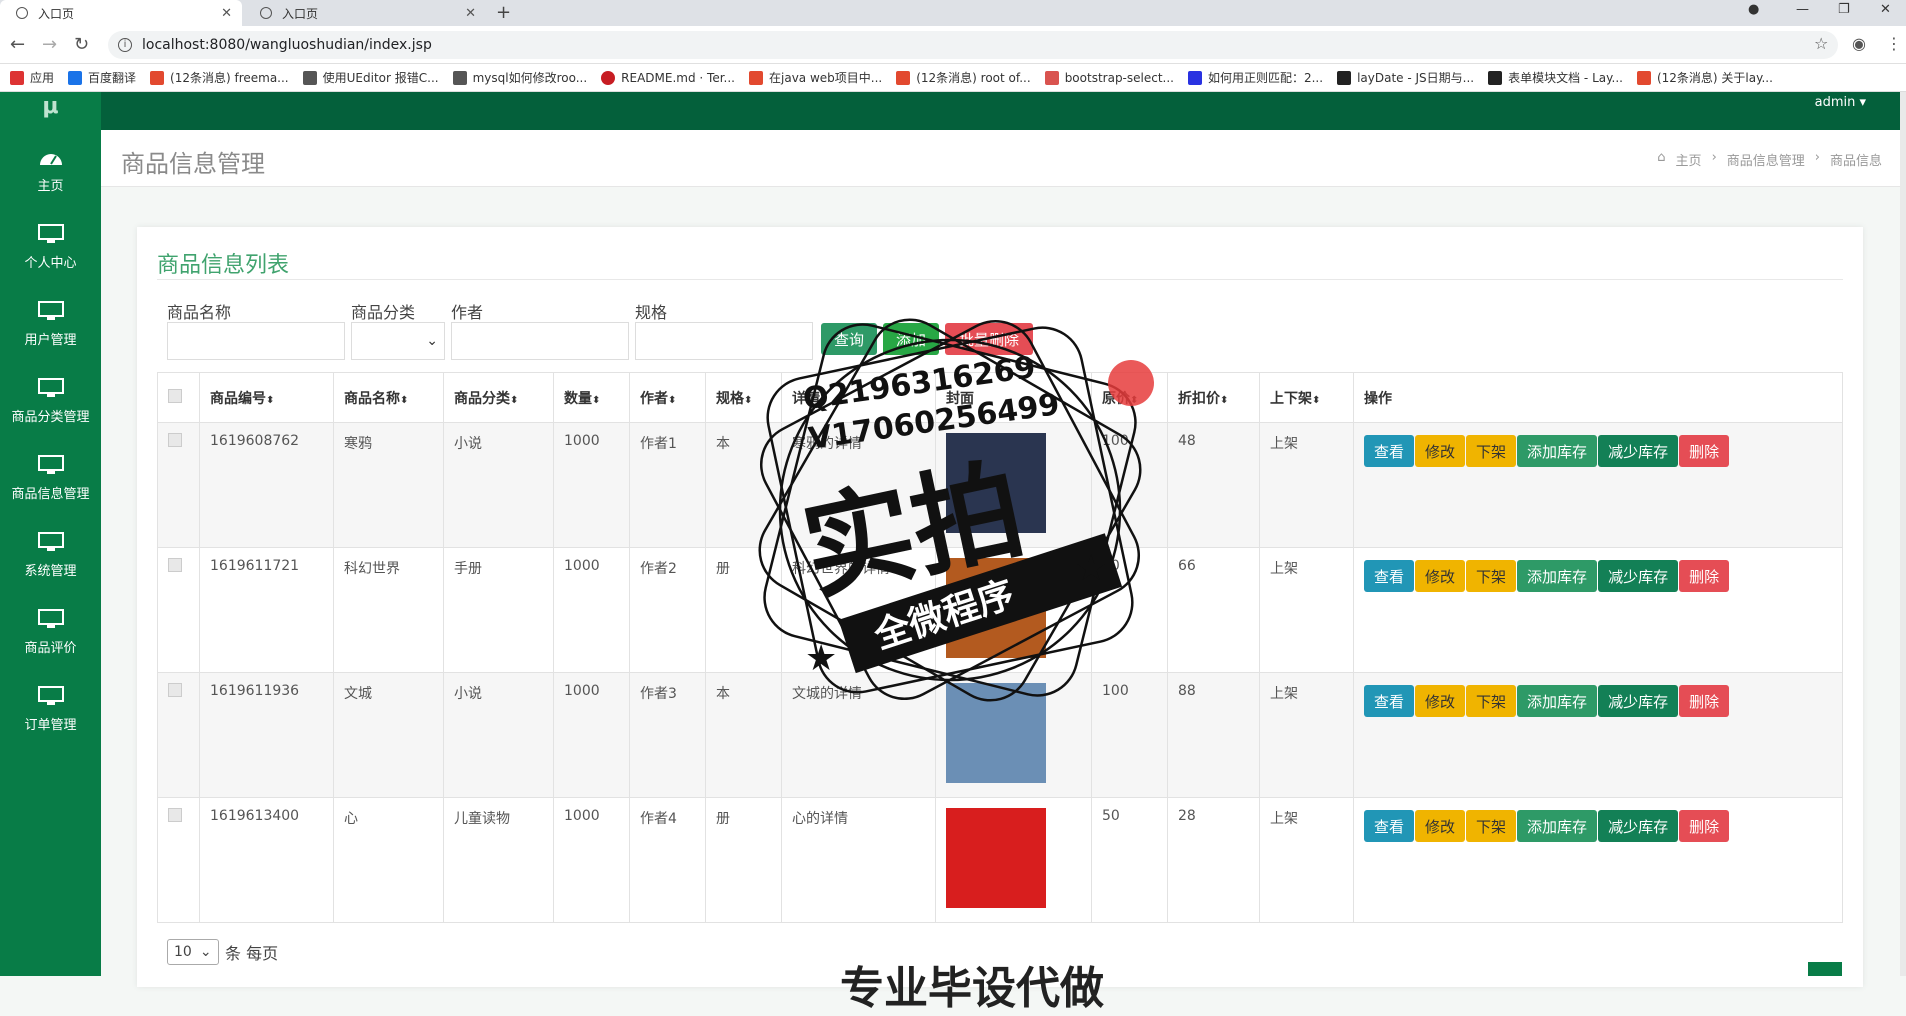 This screenshot has width=1906, height=1016. Describe the element at coordinates (193, 952) in the screenshot. I see `page-size-select: 10 ⌄` at that location.